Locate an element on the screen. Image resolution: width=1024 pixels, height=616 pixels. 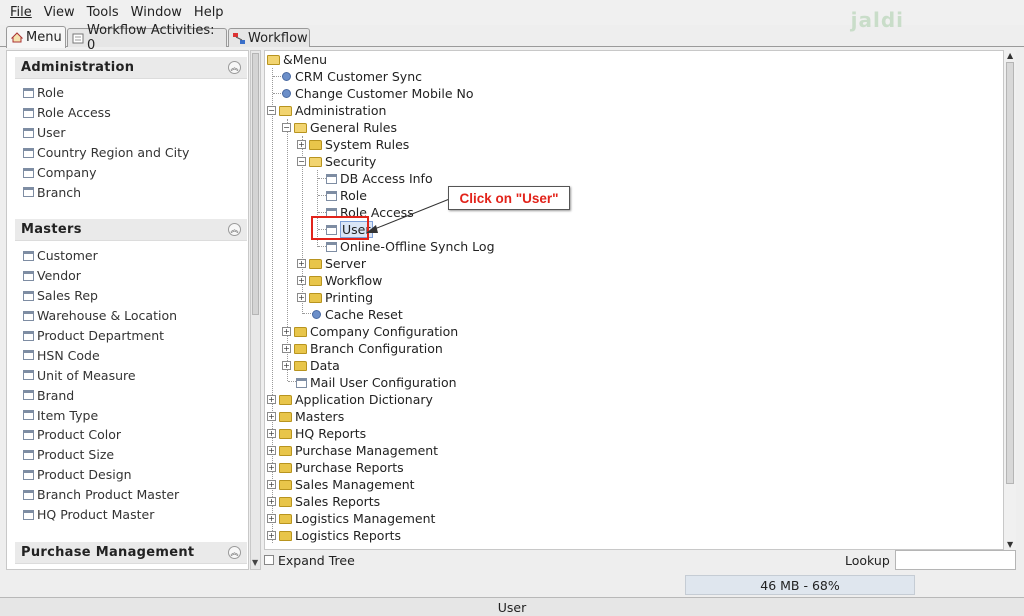
instruction-callout: Click on "User" is located at coordinates (509, 198).